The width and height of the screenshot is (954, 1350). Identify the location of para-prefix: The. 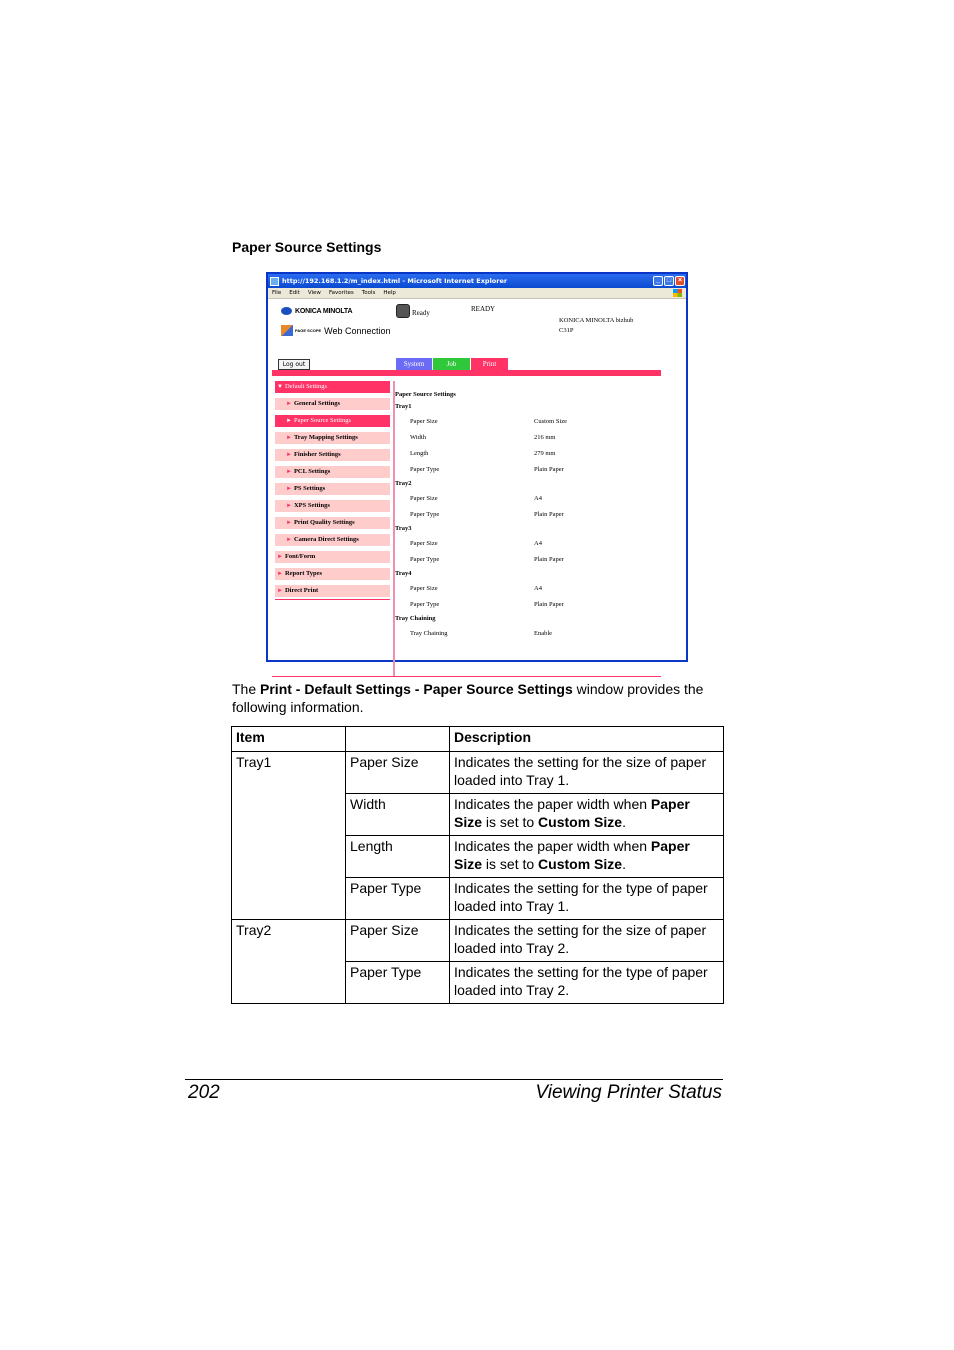
(246, 689).